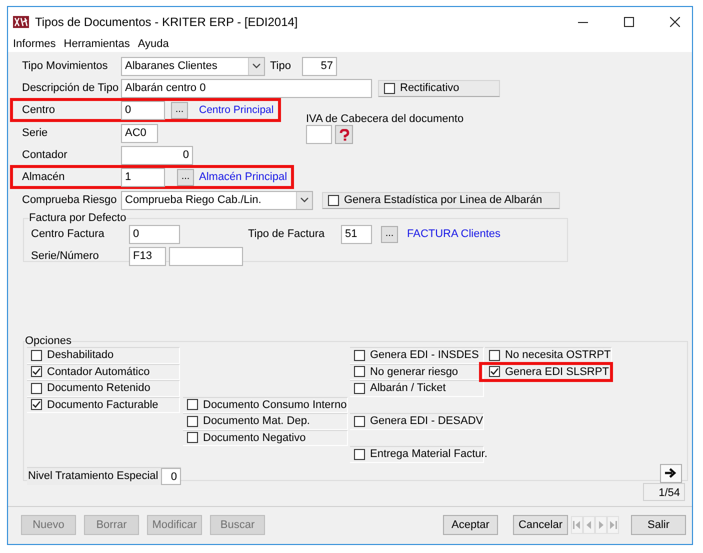 Image resolution: width=703 pixels, height=553 pixels. Describe the element at coordinates (65, 256) in the screenshot. I see `field-label: Serie/Número` at that location.